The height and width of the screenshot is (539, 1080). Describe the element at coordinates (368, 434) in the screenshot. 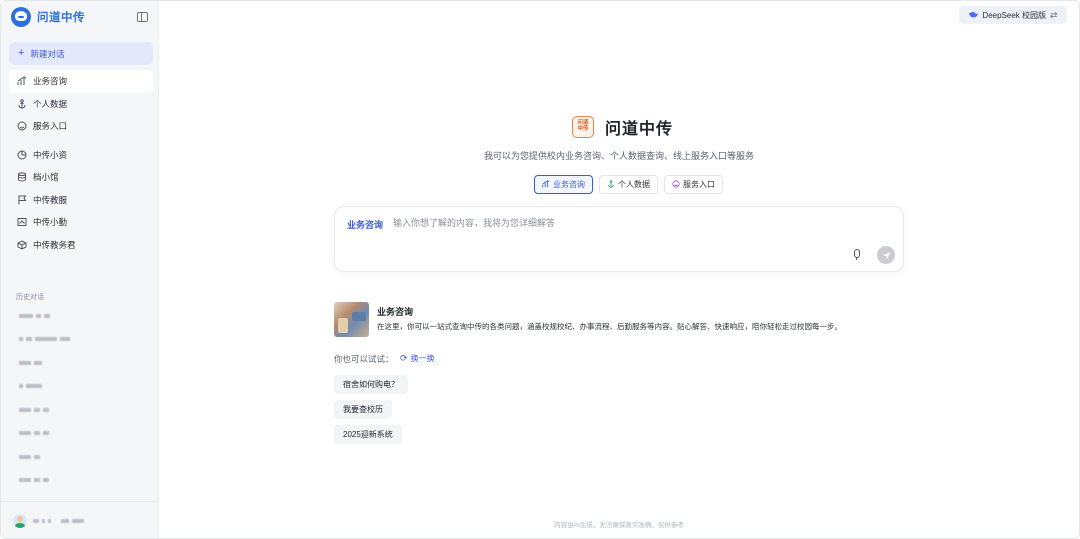

I see `suggestion-chip: 2025迎新系统` at that location.